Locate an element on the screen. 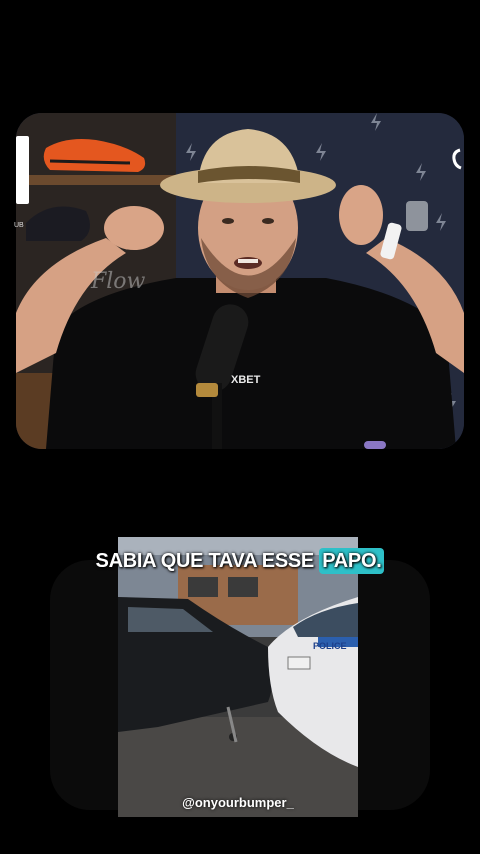  shirt-logo-text: XBET is located at coordinates (246, 380).